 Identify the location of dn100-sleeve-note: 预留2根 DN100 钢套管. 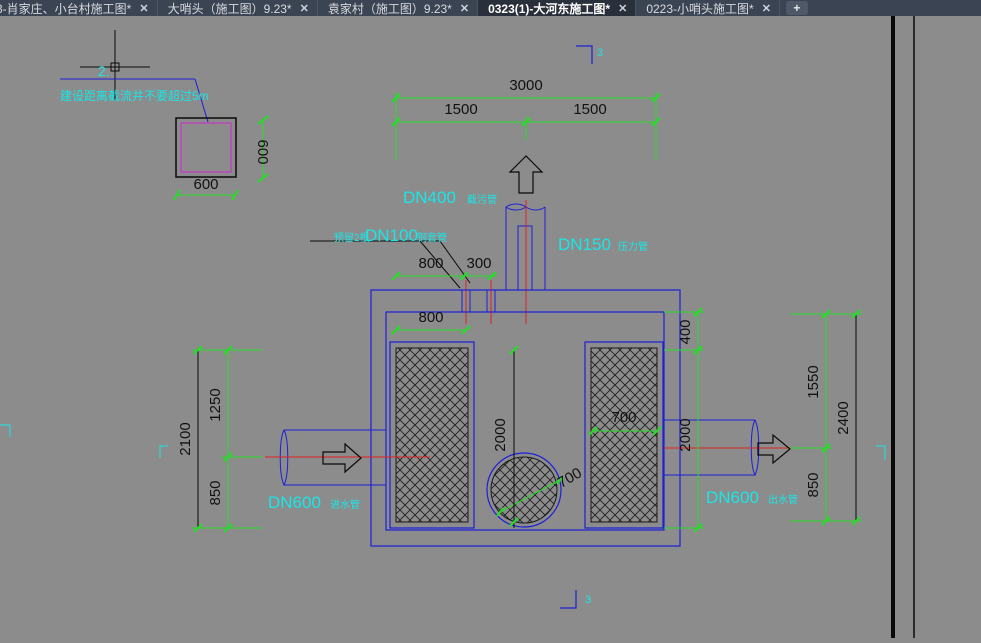
(390, 257).